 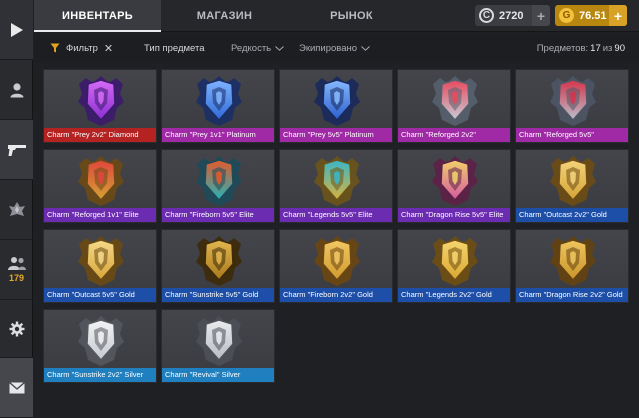 I want to click on profile-button, so click(x=16, y=90).